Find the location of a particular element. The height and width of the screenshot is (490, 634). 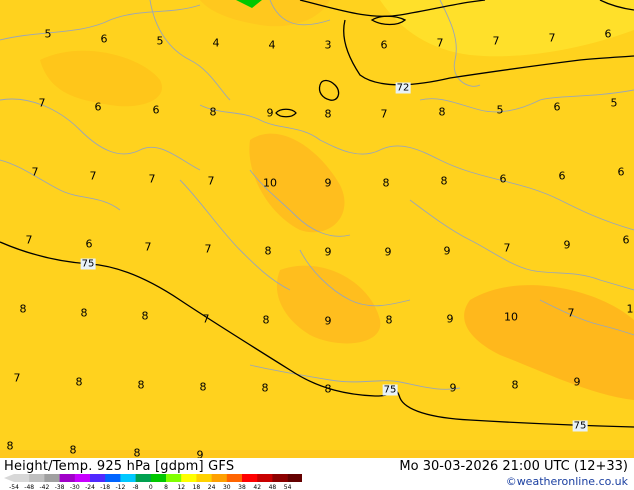

temperature-value: 10 is located at coordinates (511, 317).